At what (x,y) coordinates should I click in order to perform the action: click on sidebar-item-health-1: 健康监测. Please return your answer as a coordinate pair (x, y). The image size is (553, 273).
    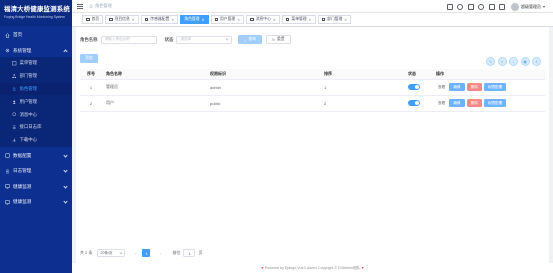
    Looking at the image, I should click on (36, 187).